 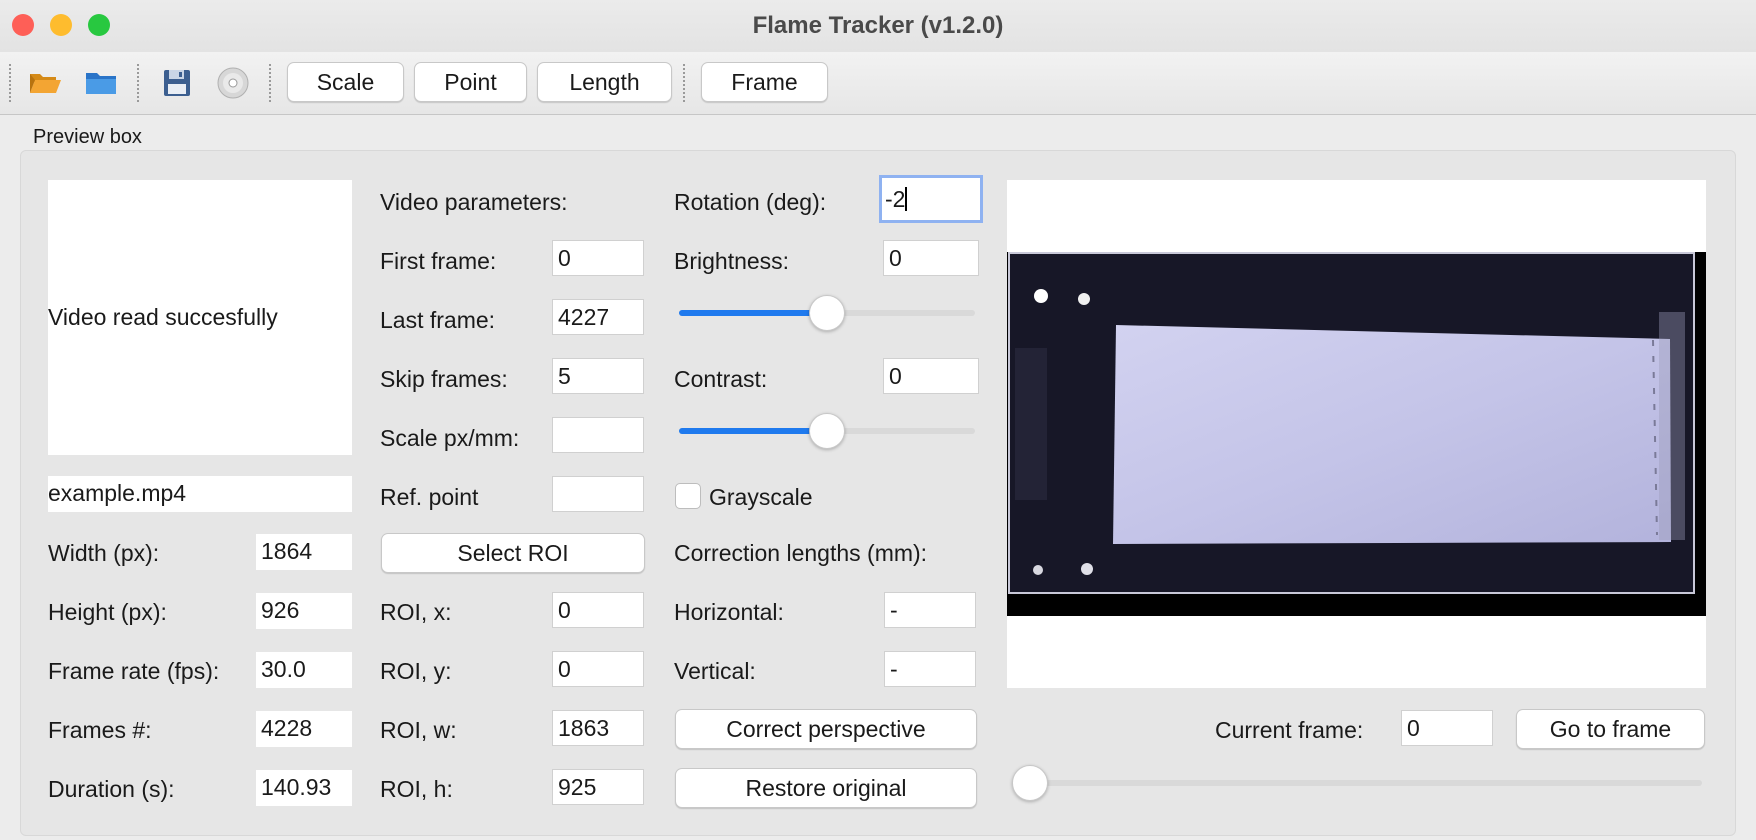 I want to click on contrast-slider, so click(x=827, y=431).